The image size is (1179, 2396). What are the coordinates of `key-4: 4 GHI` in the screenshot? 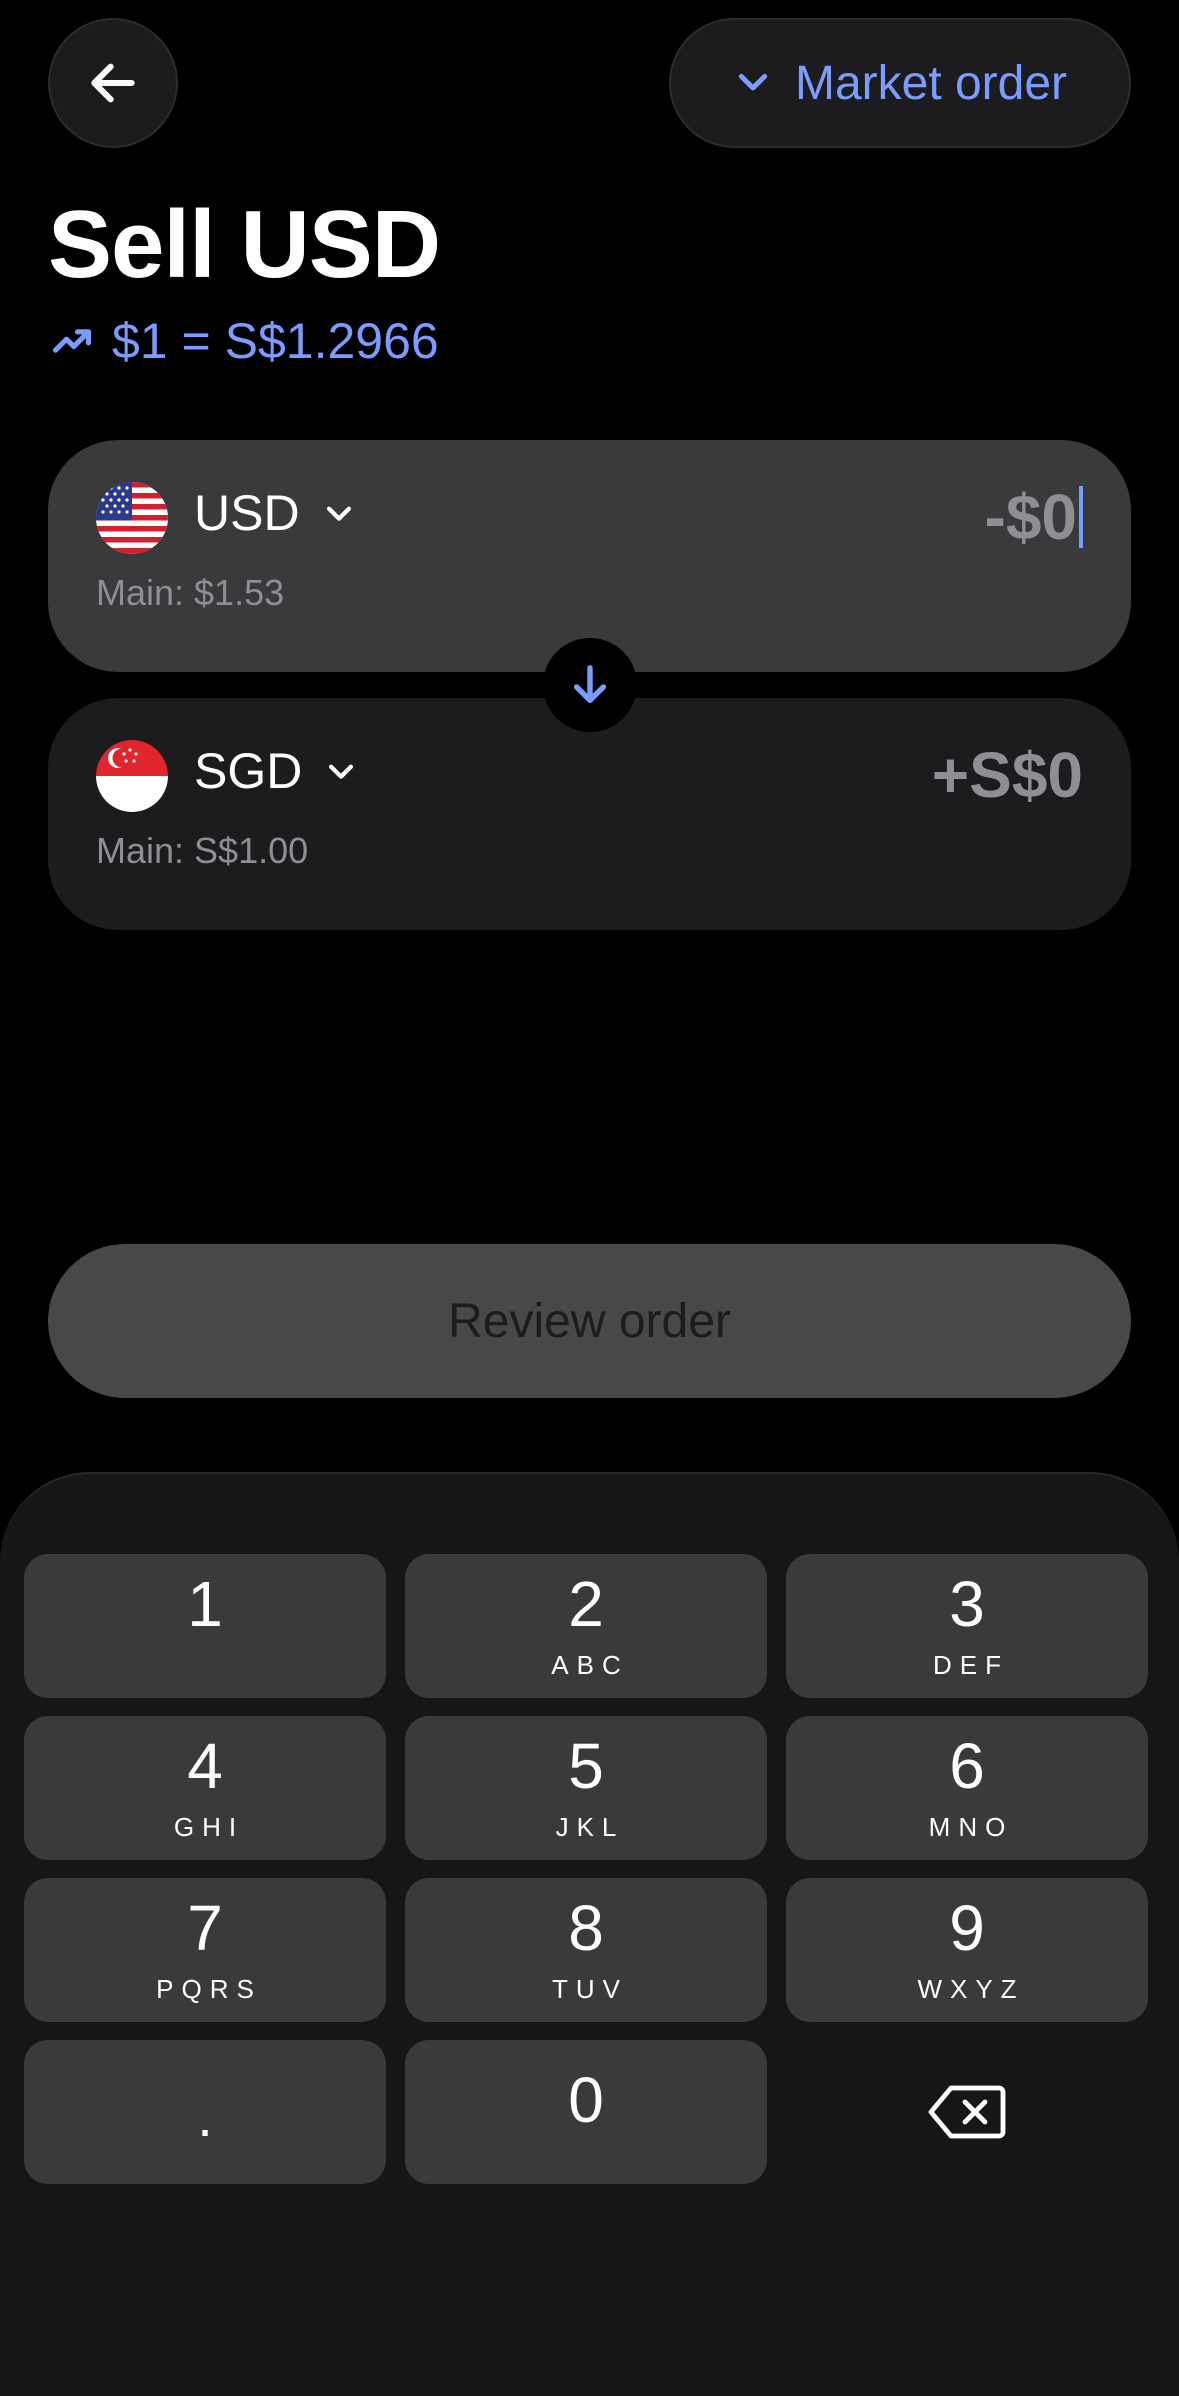 It's located at (205, 1788).